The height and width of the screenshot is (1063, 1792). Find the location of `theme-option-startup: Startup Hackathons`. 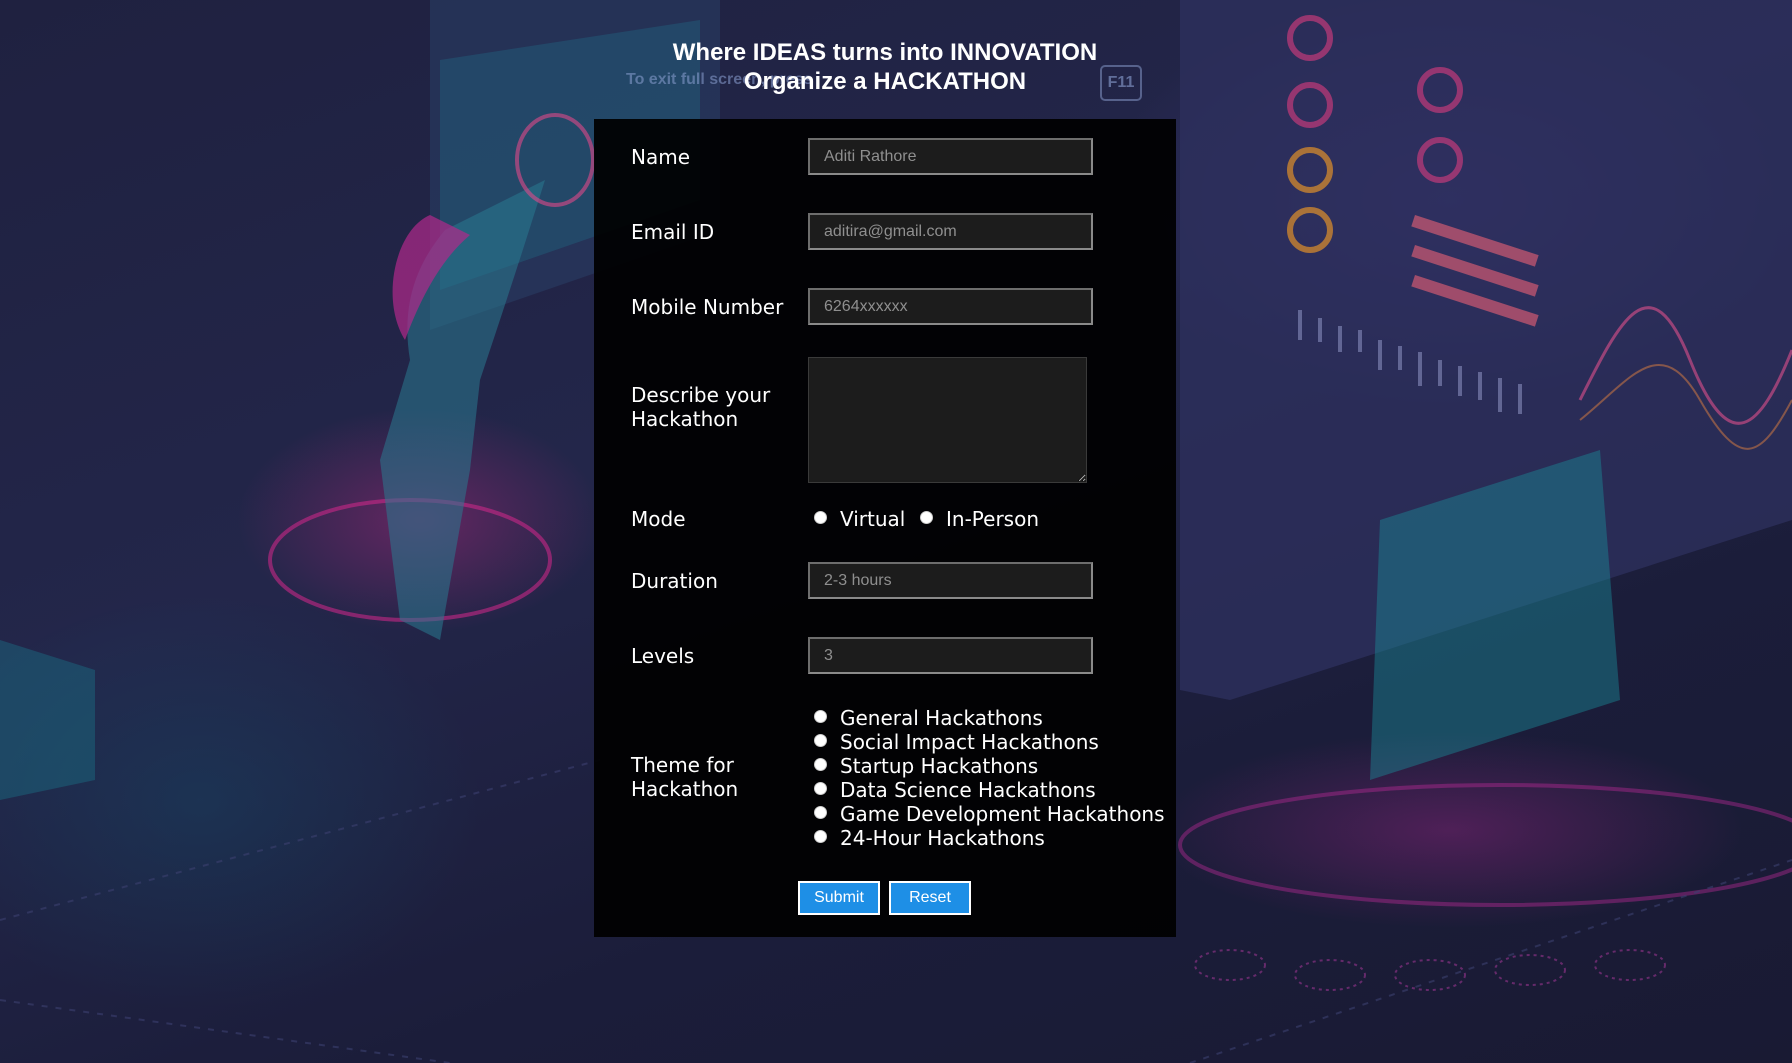

theme-option-startup: Startup Hackathons is located at coordinates (939, 766).